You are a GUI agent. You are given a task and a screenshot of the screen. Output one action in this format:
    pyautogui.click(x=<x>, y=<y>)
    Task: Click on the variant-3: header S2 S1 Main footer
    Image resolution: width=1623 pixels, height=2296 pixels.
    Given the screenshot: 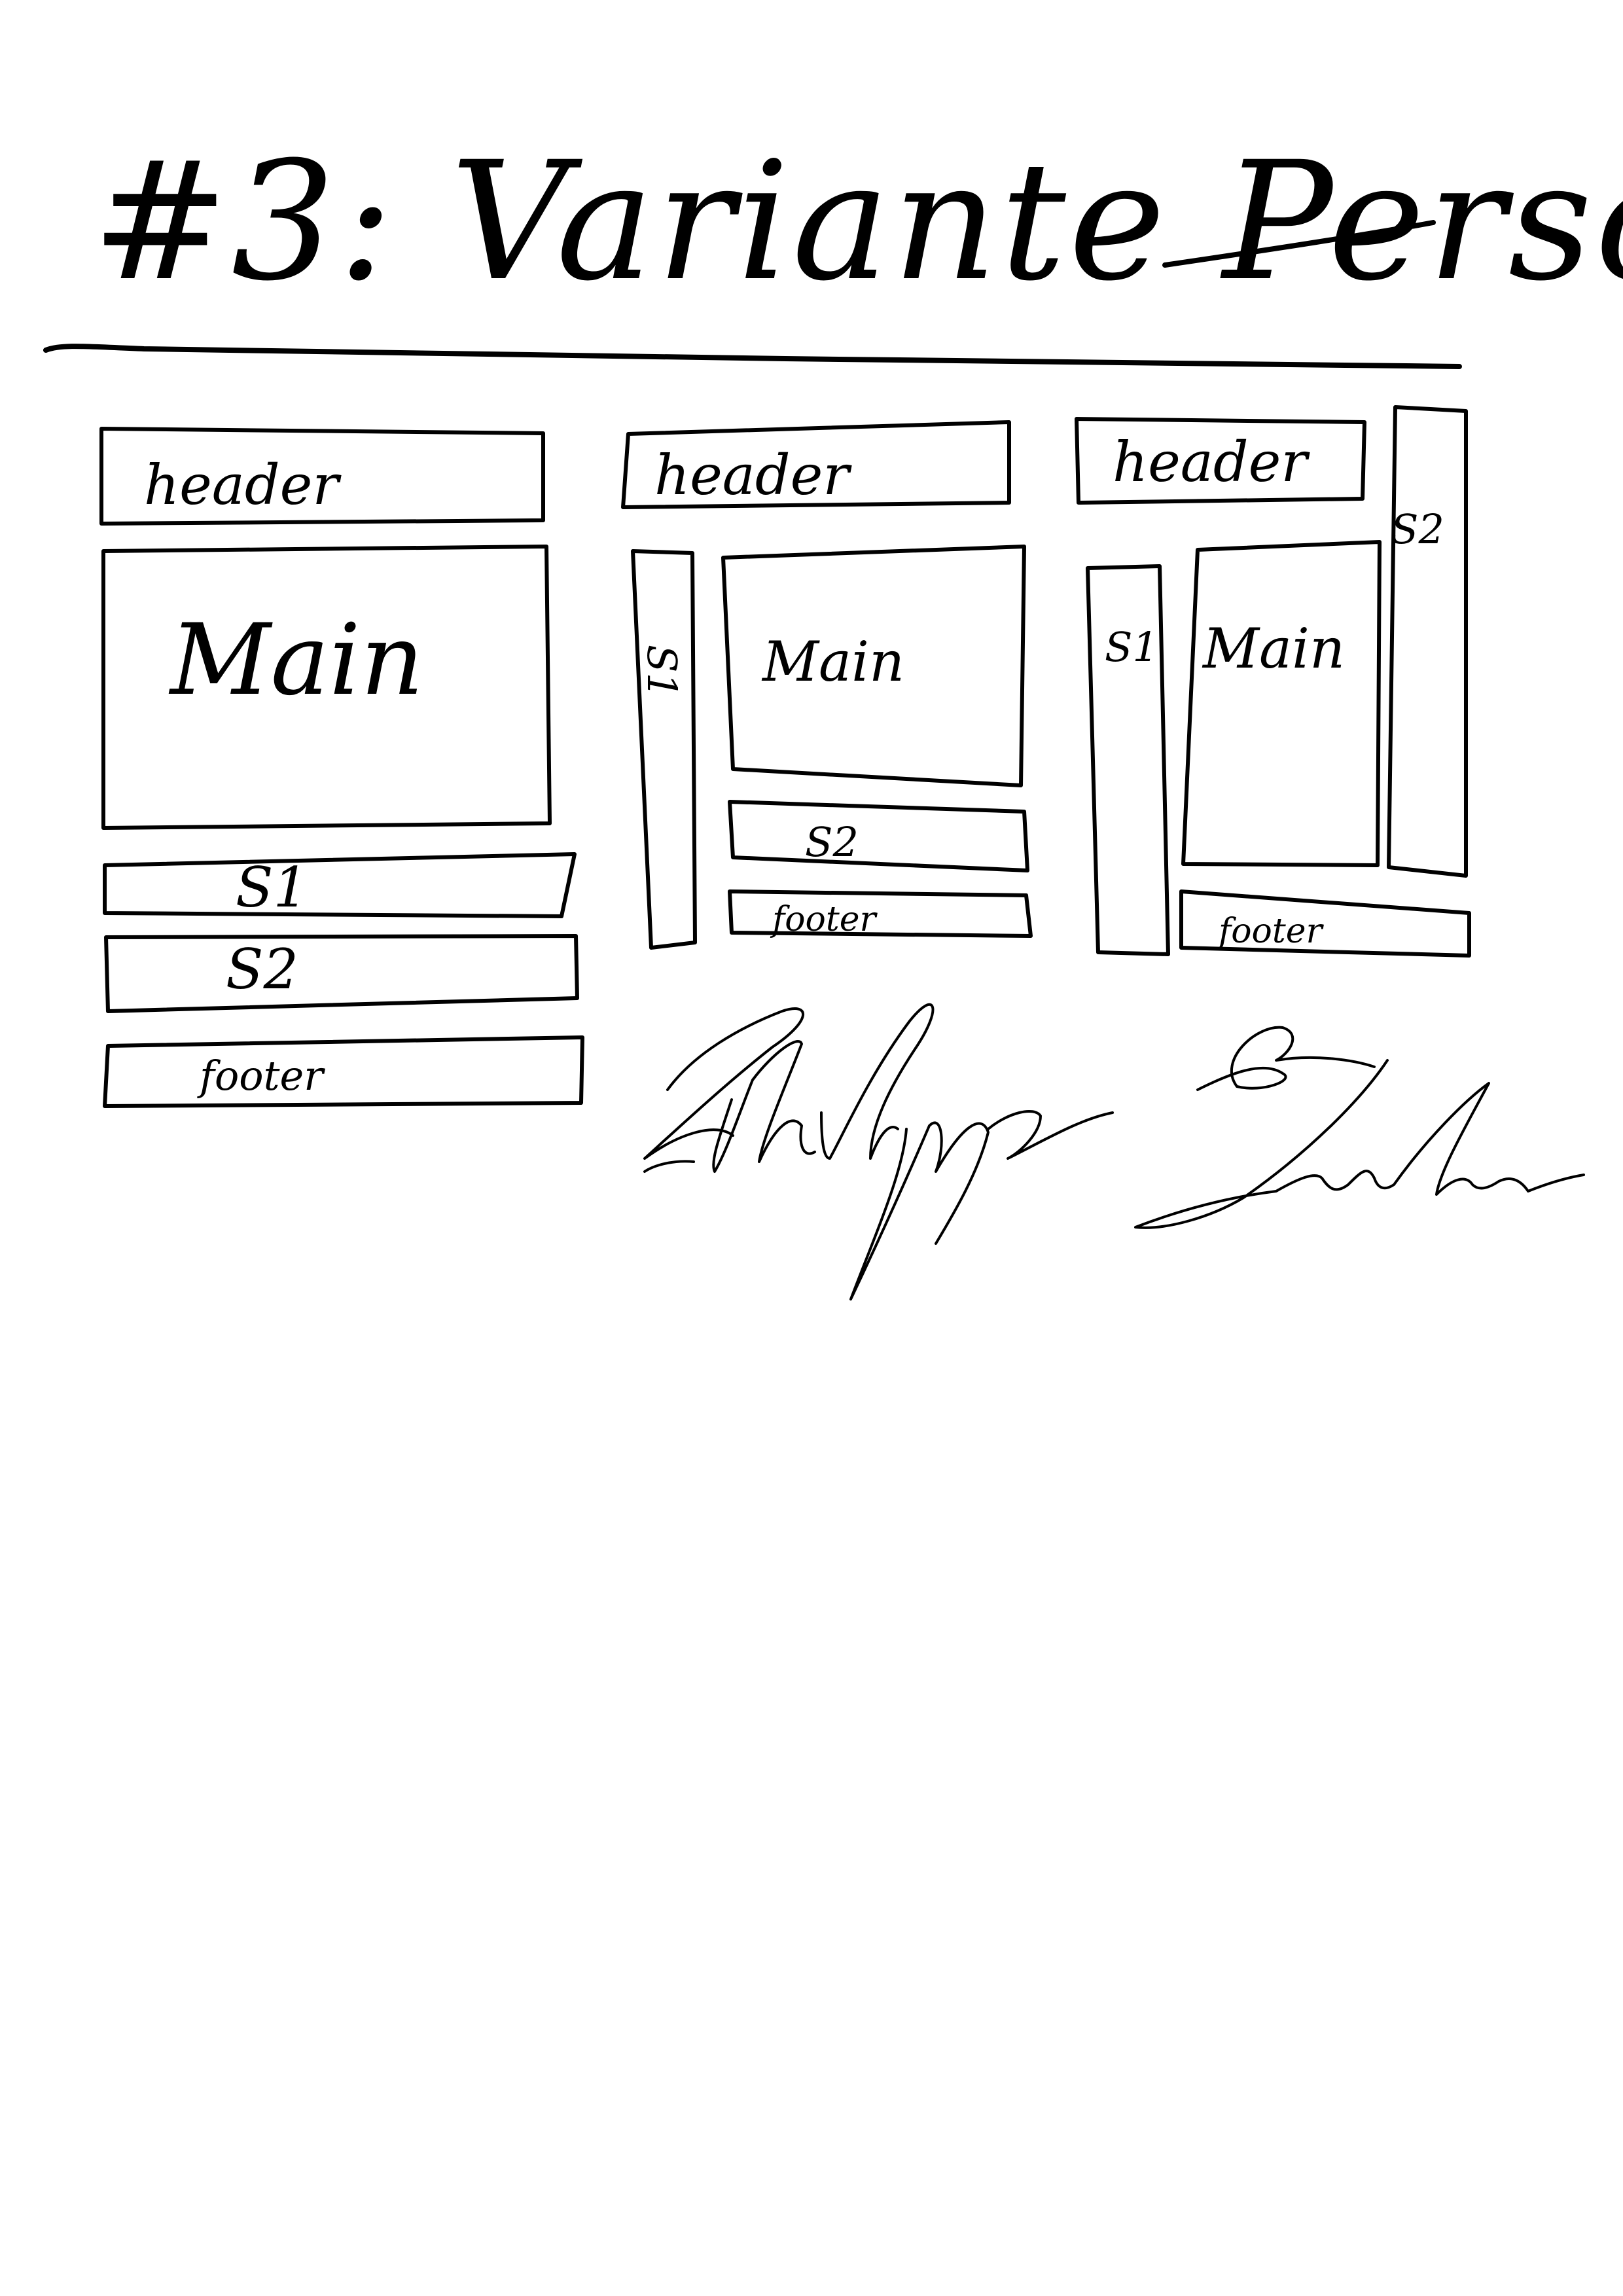 What is the action you would take?
    pyautogui.click(x=1273, y=682)
    